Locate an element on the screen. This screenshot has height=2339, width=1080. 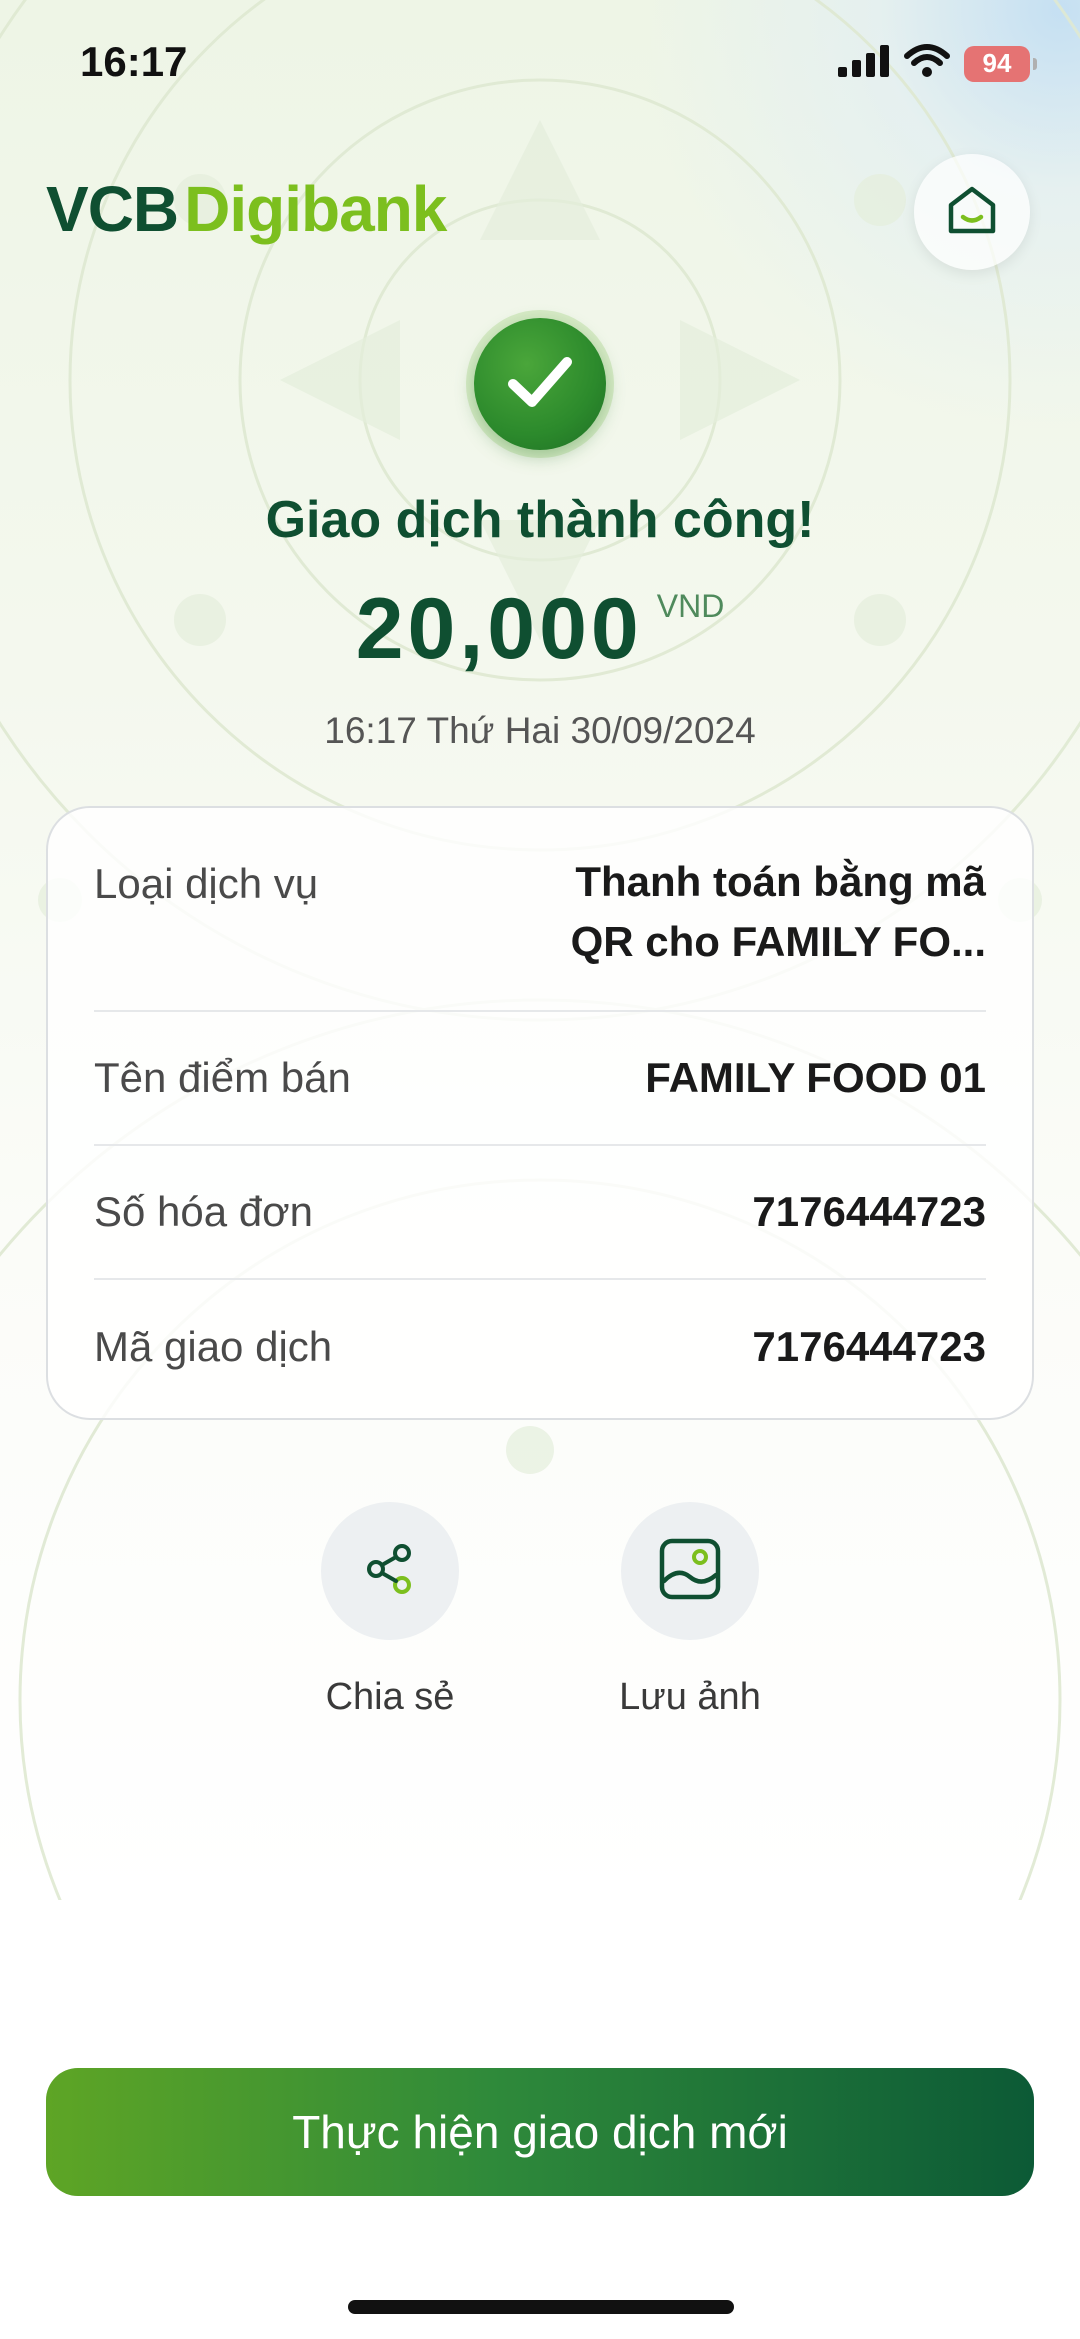
detail-label: Loại dịch vụ is located at coordinates (206, 883).